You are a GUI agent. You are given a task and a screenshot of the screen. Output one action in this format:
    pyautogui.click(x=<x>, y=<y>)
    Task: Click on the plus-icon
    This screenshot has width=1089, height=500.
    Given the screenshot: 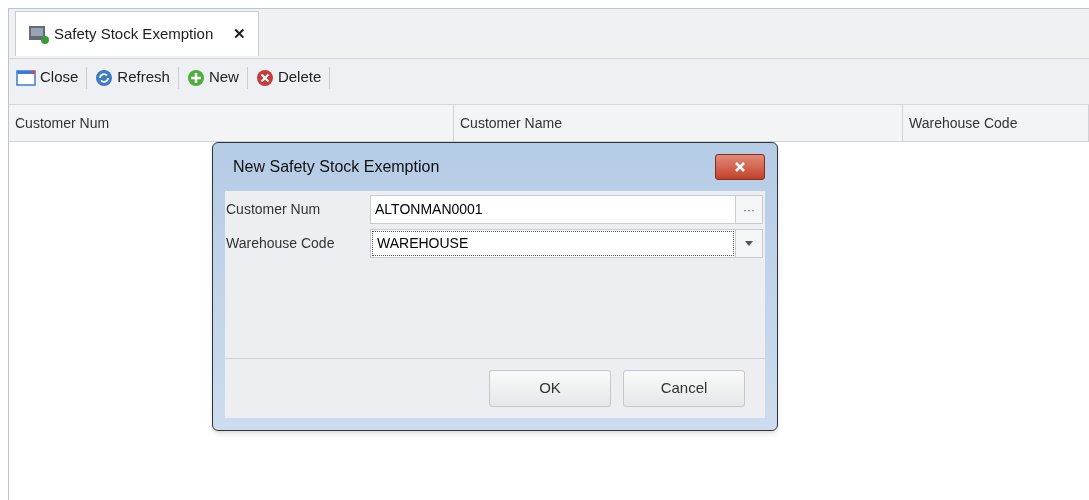 What is the action you would take?
    pyautogui.click(x=195, y=77)
    